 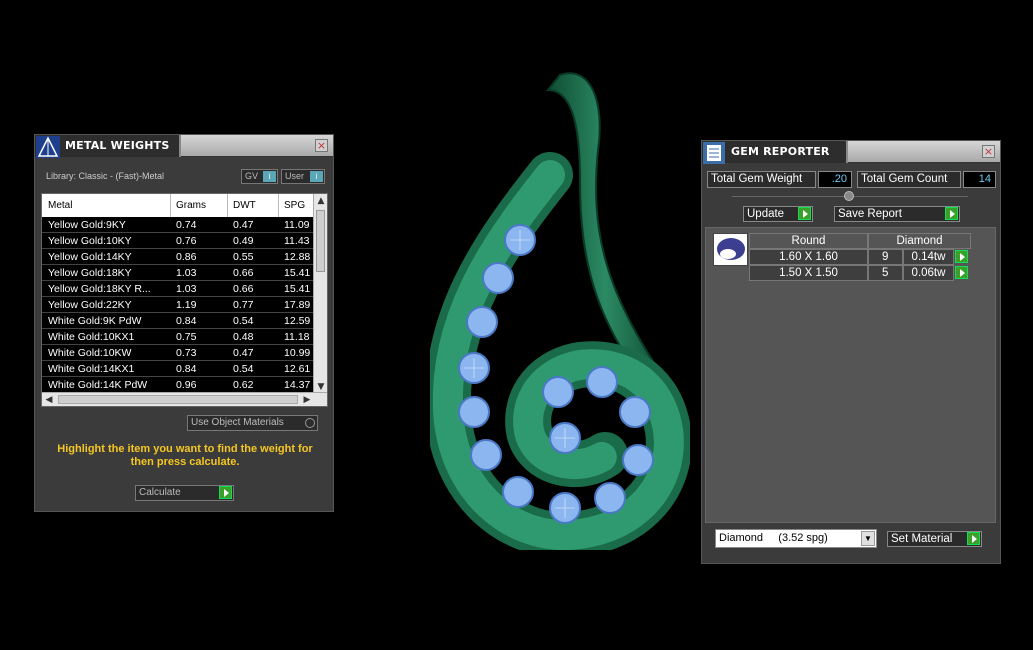 I want to click on user-toggle-indicator: i, so click(x=316, y=176).